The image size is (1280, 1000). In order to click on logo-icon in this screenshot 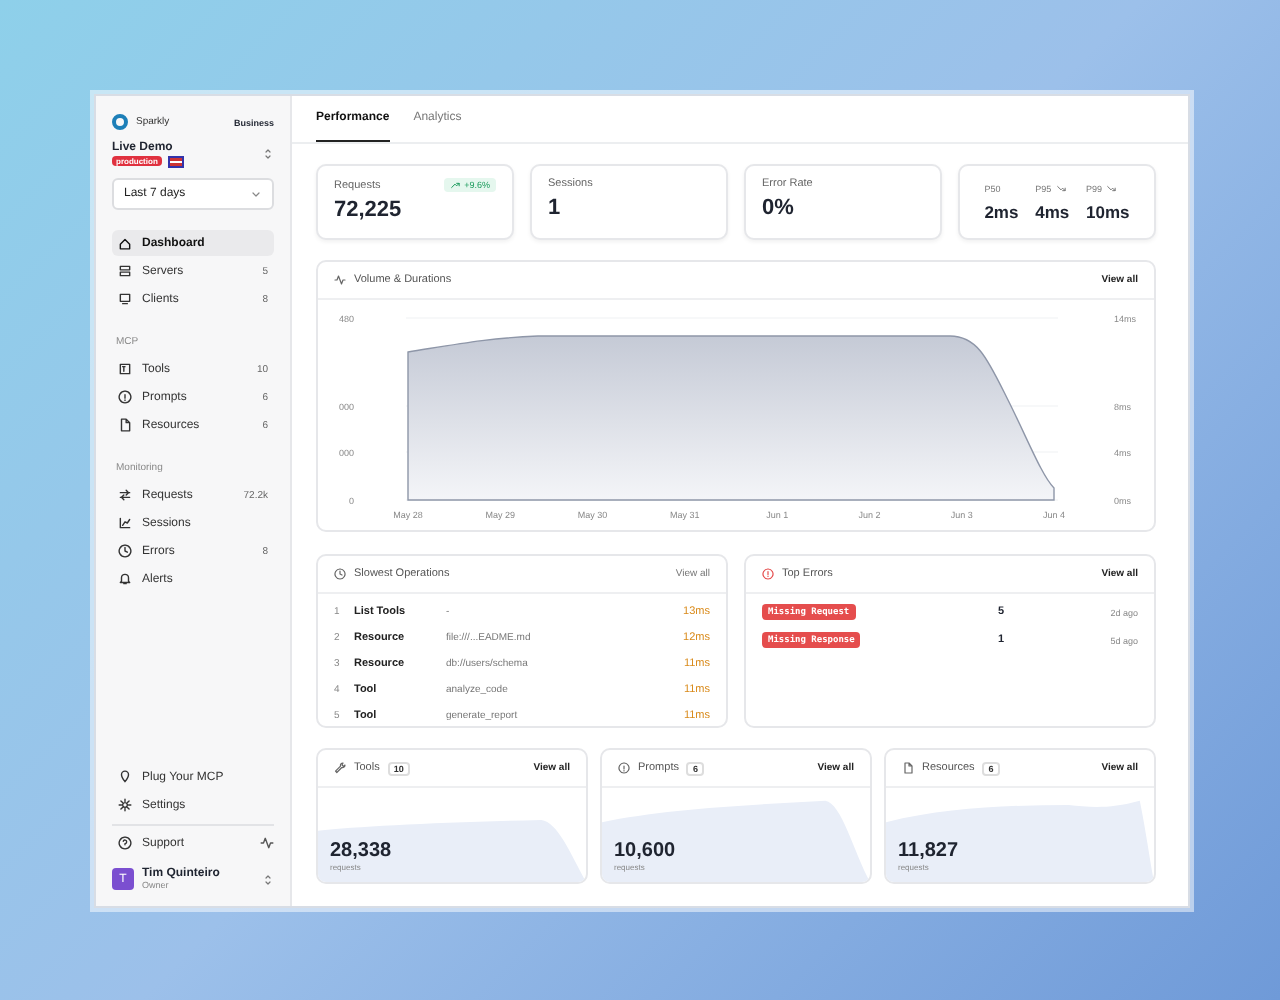, I will do `click(120, 122)`.